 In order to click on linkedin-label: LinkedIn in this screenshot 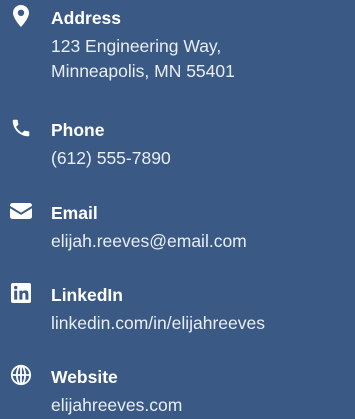, I will do `click(87, 295)`.